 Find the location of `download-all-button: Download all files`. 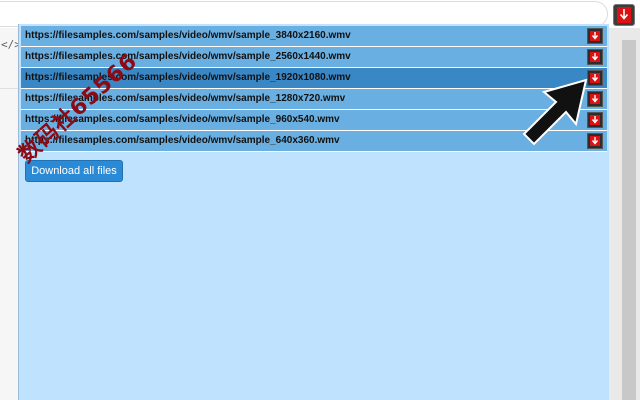

download-all-button: Download all files is located at coordinates (74, 171).